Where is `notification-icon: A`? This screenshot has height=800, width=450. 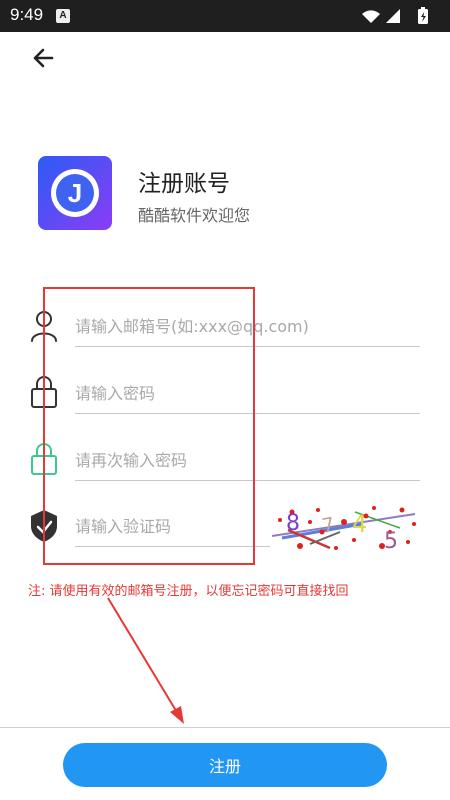
notification-icon: A is located at coordinates (63, 16).